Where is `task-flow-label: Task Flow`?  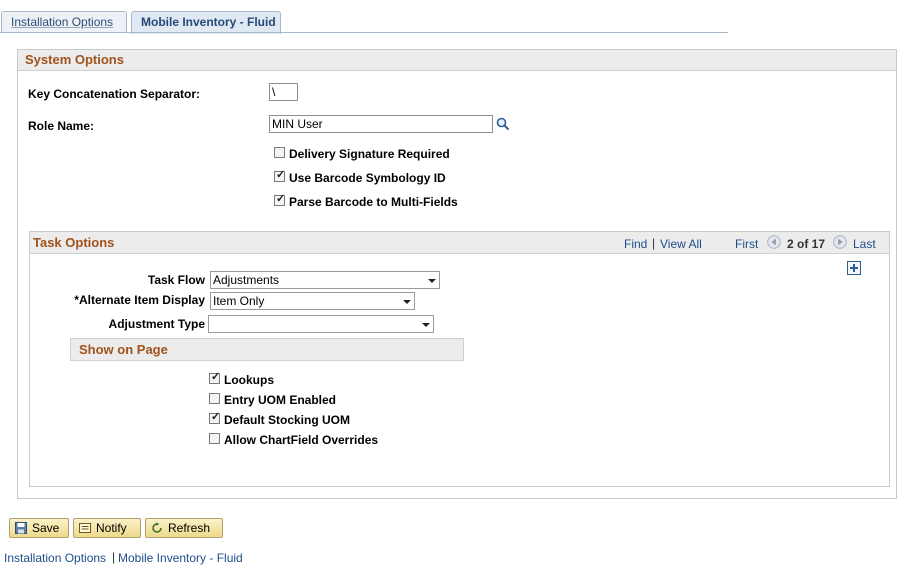 task-flow-label: Task Flow is located at coordinates (176, 280).